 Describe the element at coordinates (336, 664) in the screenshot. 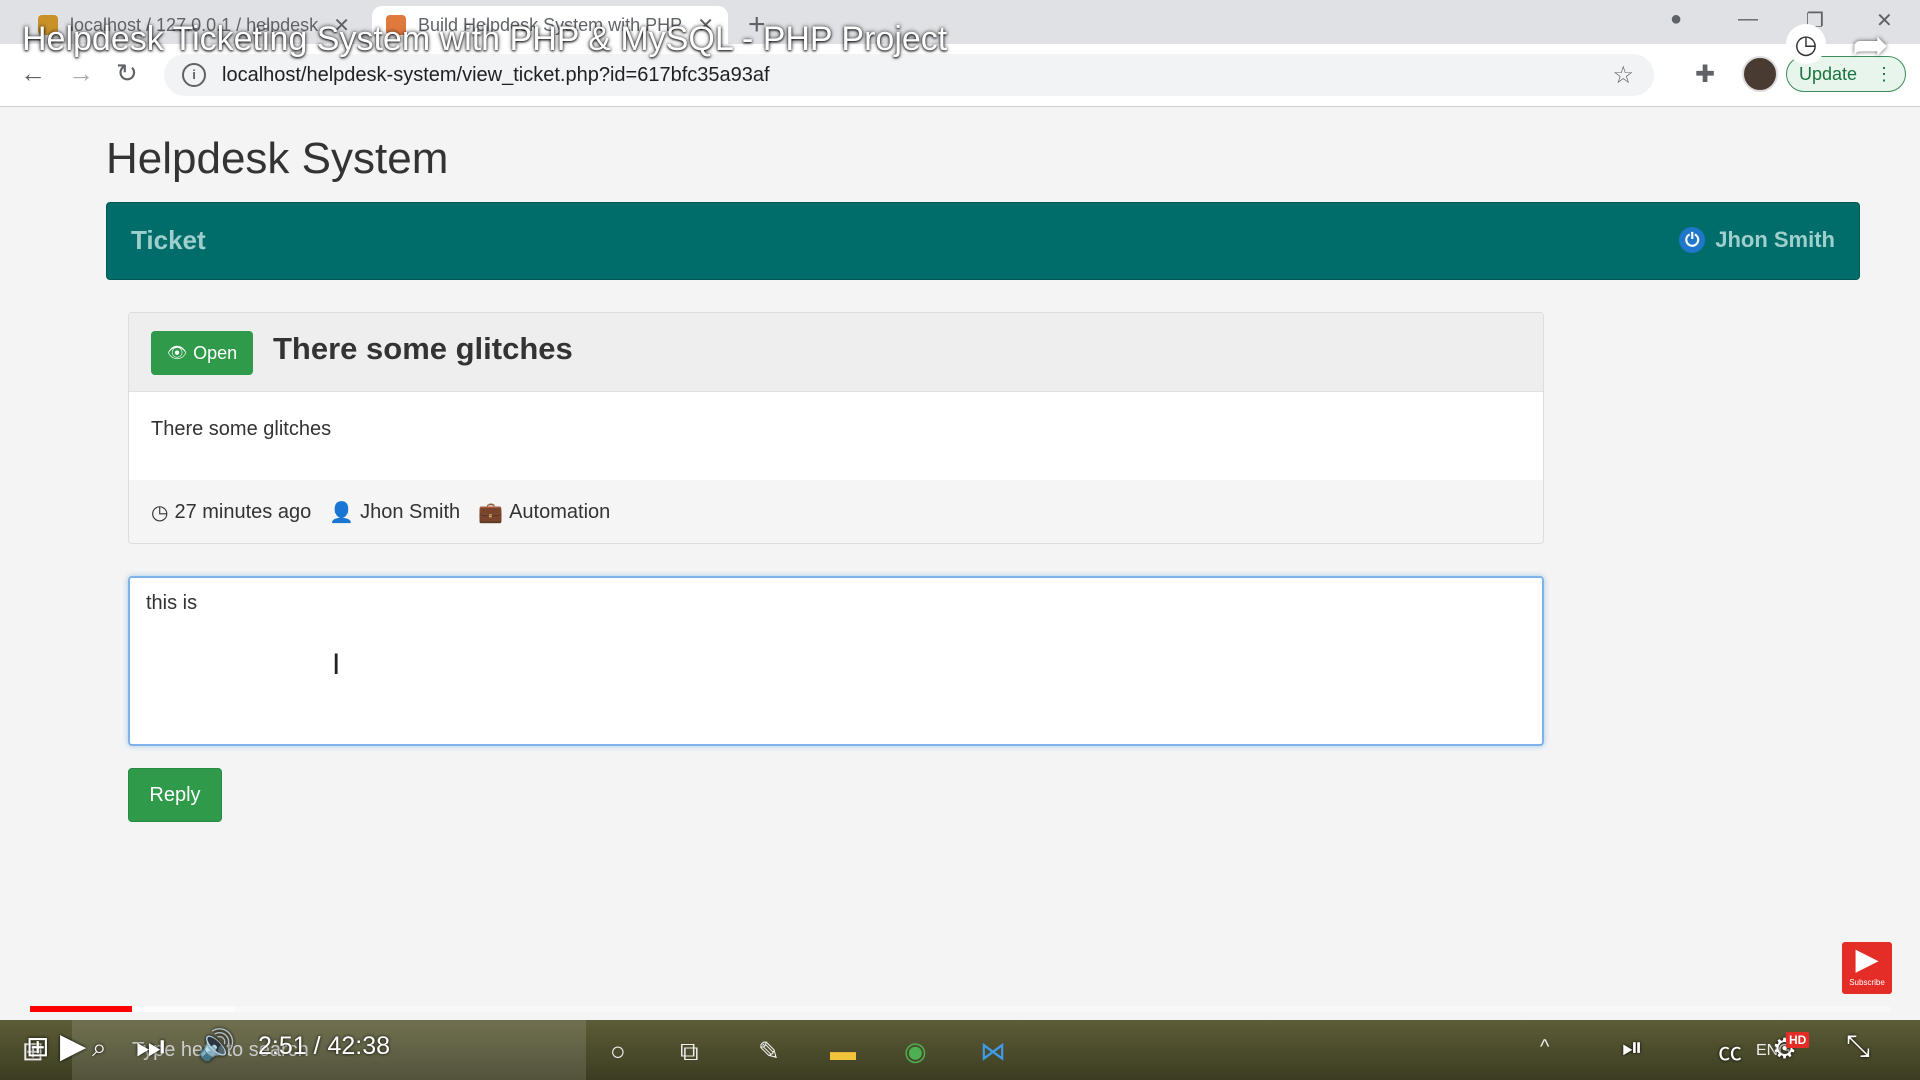

I see `text-cursor-icon: I` at that location.